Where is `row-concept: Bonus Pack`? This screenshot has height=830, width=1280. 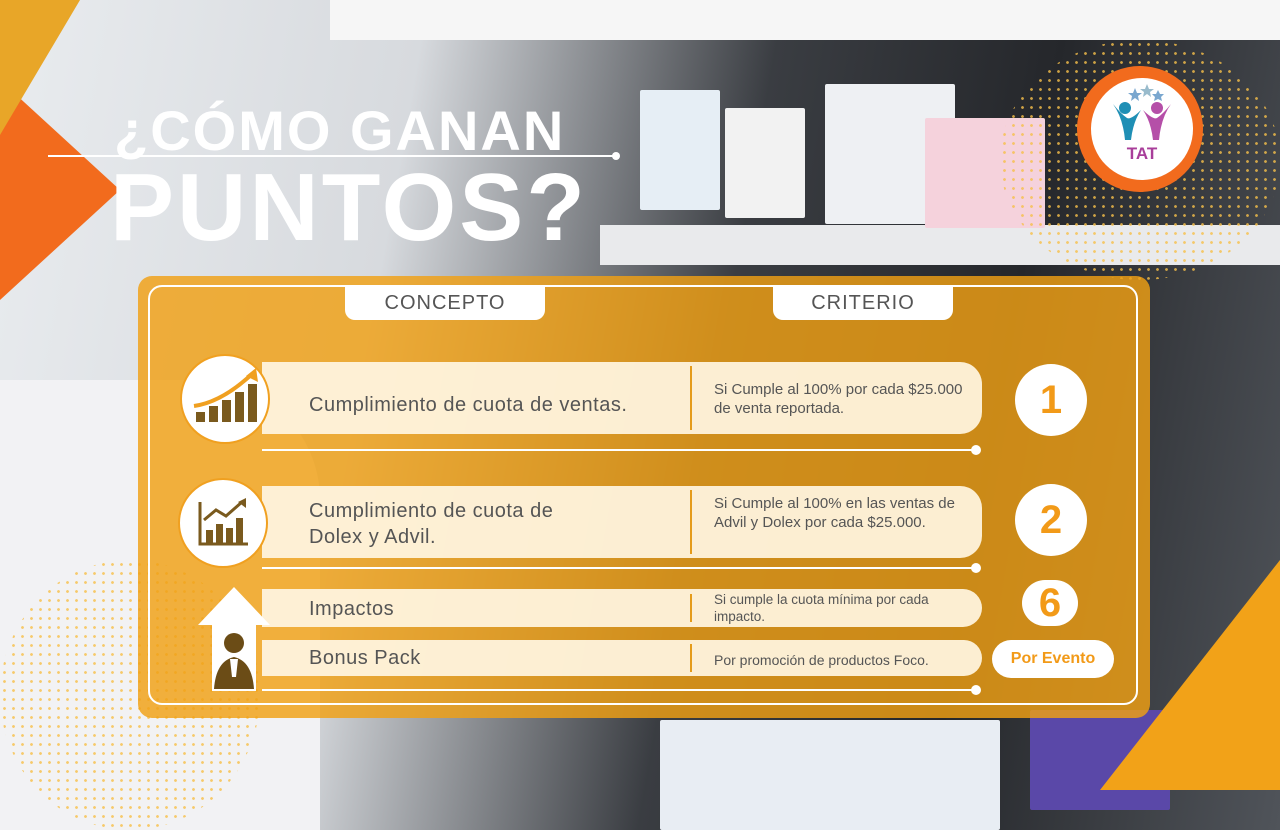
row-concept: Bonus Pack is located at coordinates (365, 658).